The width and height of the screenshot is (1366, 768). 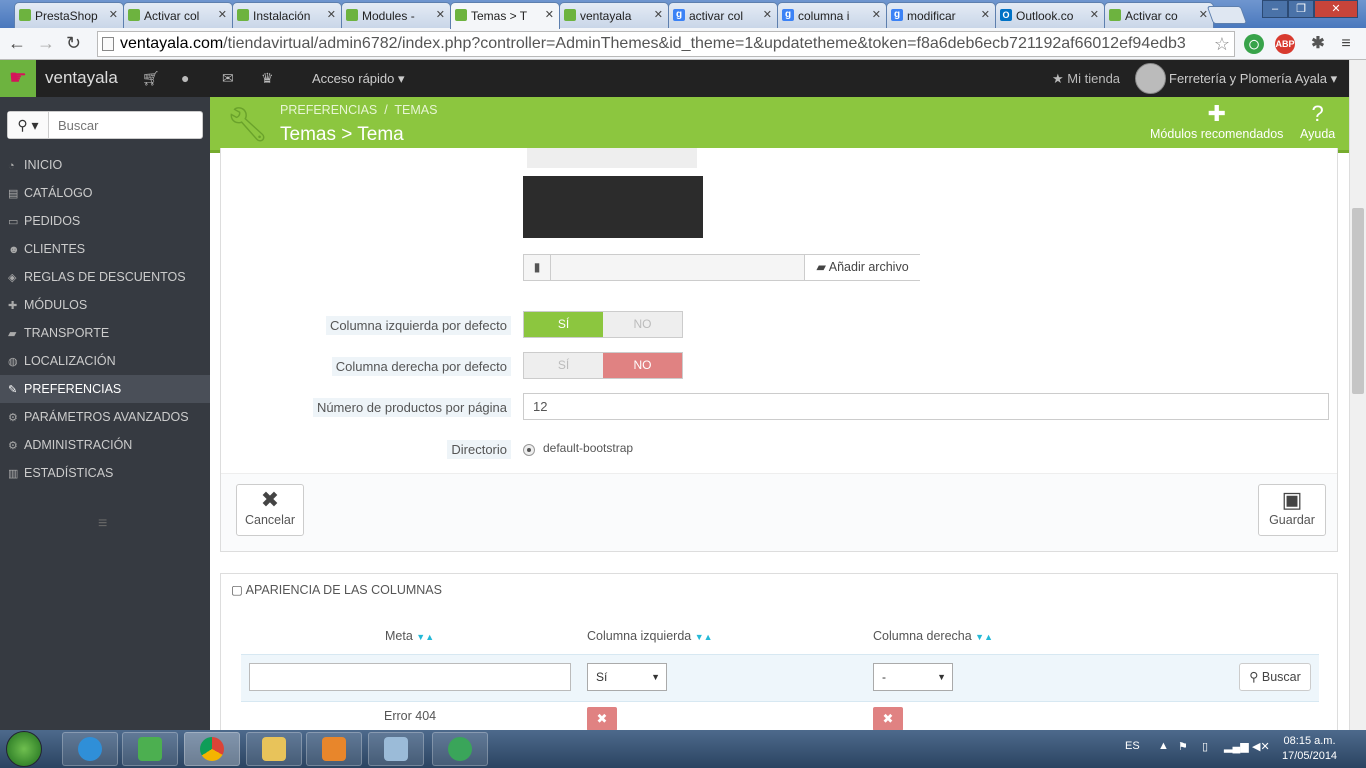 What do you see at coordinates (102, 524) in the screenshot?
I see `collapse-menu-icon: ≡` at bounding box center [102, 524].